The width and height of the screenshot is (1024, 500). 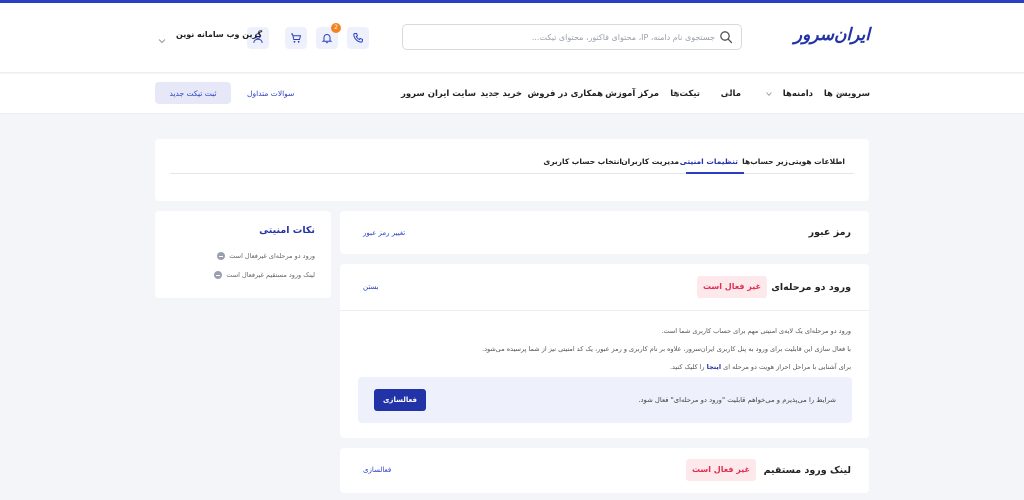 I want to click on nav-item-services: سرویس ها, so click(x=847, y=94).